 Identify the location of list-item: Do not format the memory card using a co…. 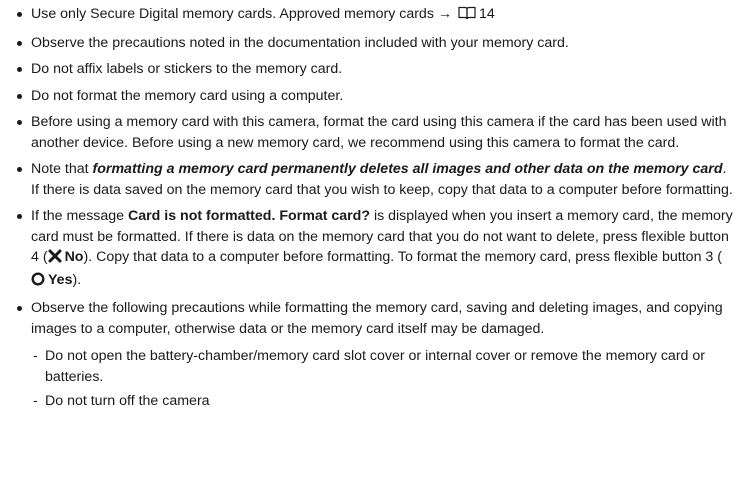
(376, 96).